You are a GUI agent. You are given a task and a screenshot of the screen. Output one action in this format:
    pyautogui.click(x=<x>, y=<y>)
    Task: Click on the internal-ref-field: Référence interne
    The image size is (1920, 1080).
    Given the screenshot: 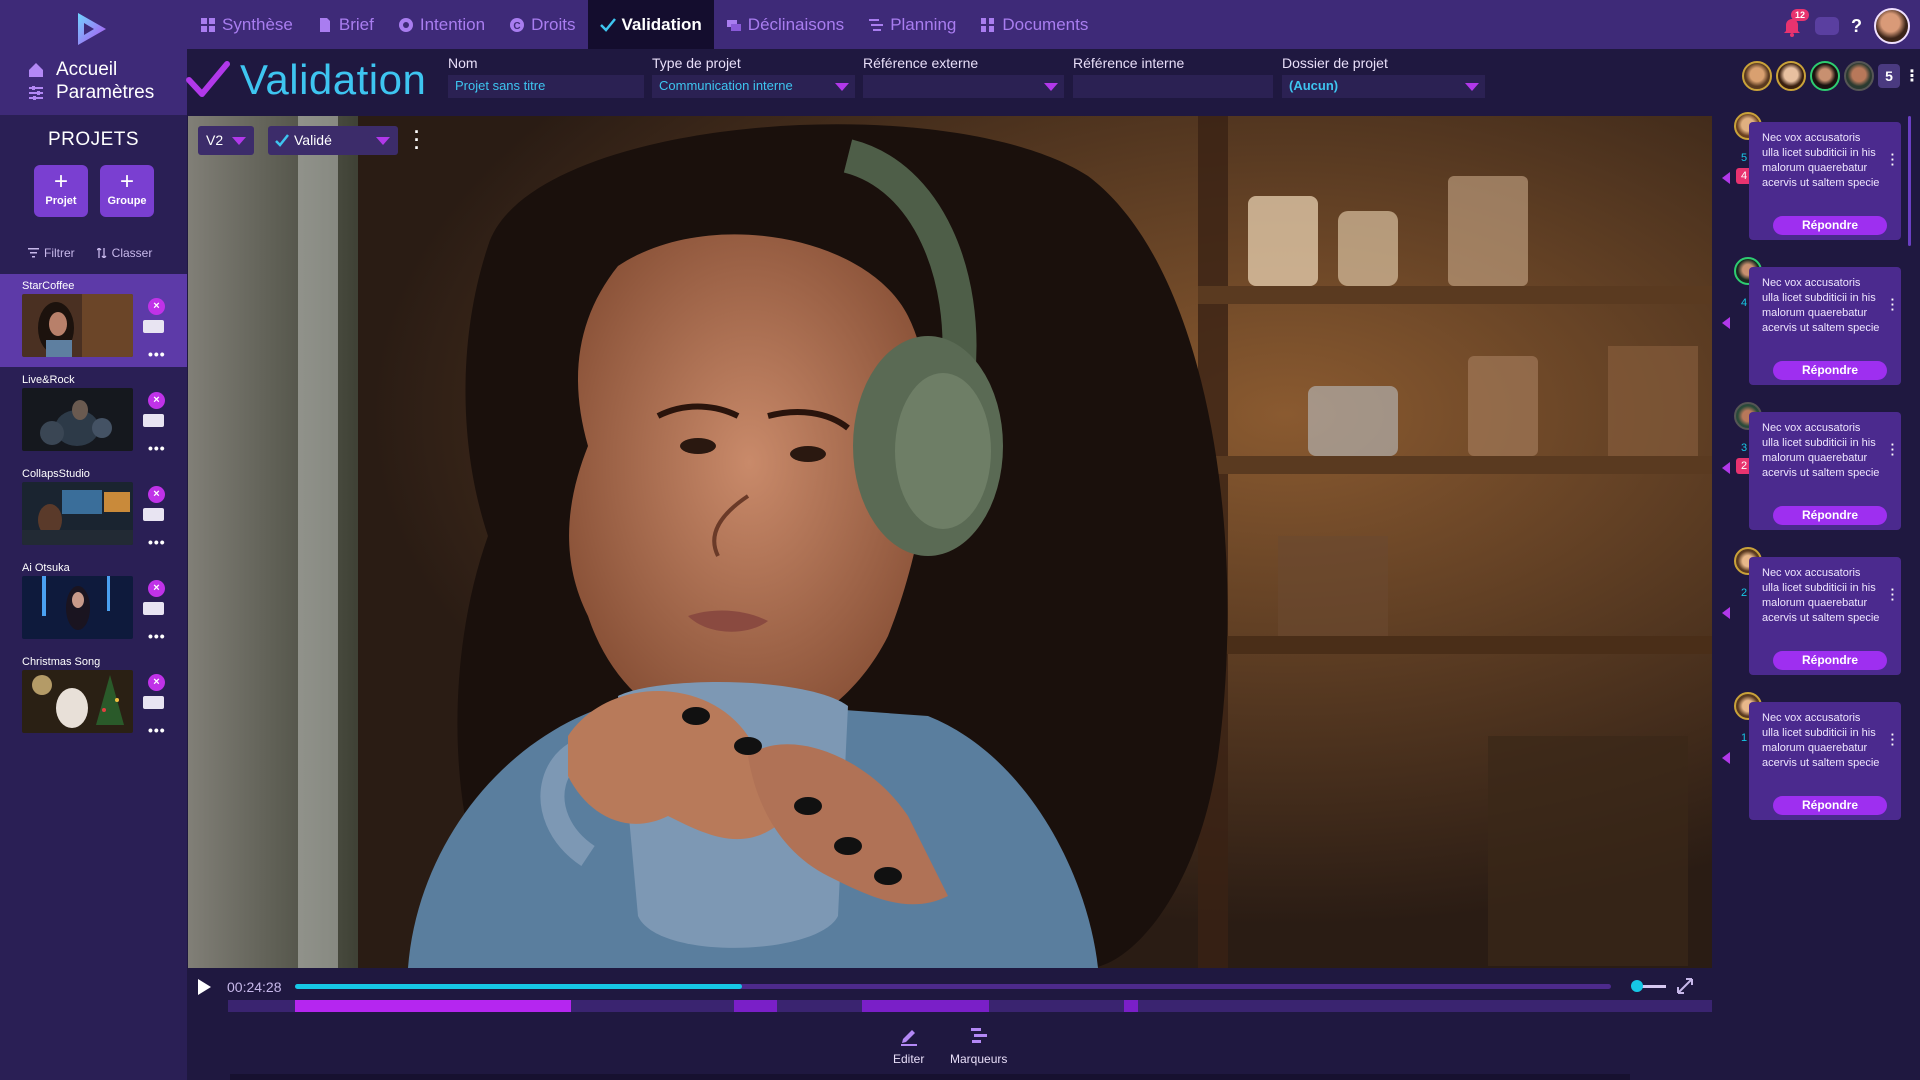 What is the action you would take?
    pyautogui.click(x=1173, y=76)
    